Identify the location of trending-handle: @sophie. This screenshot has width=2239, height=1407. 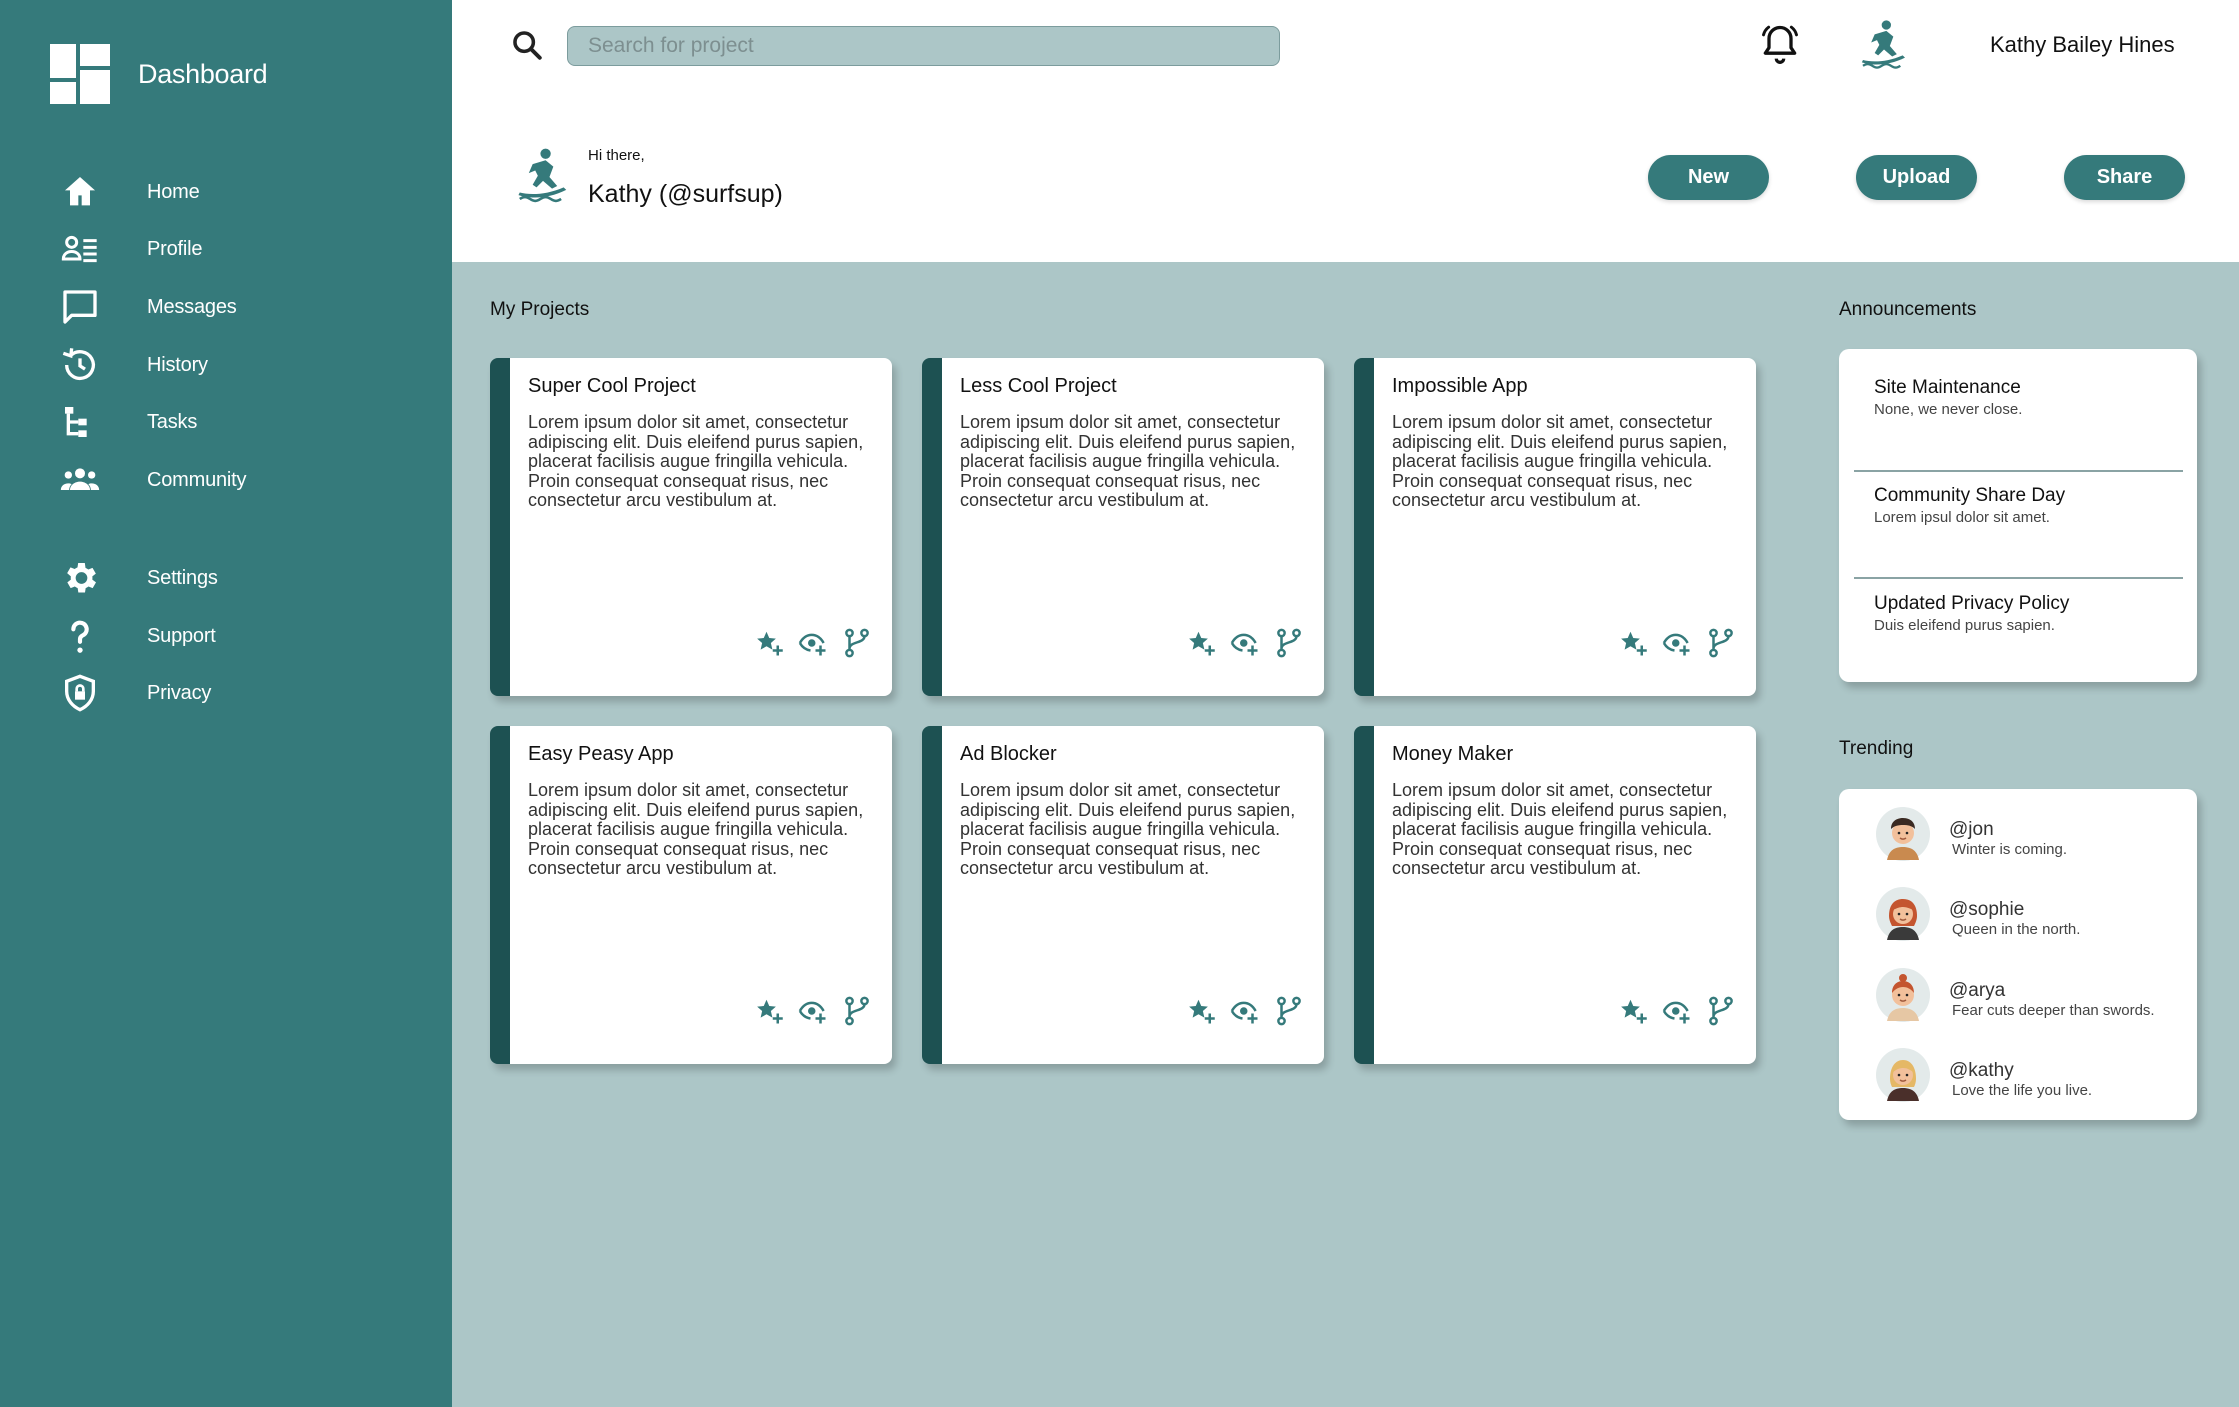
(1987, 909).